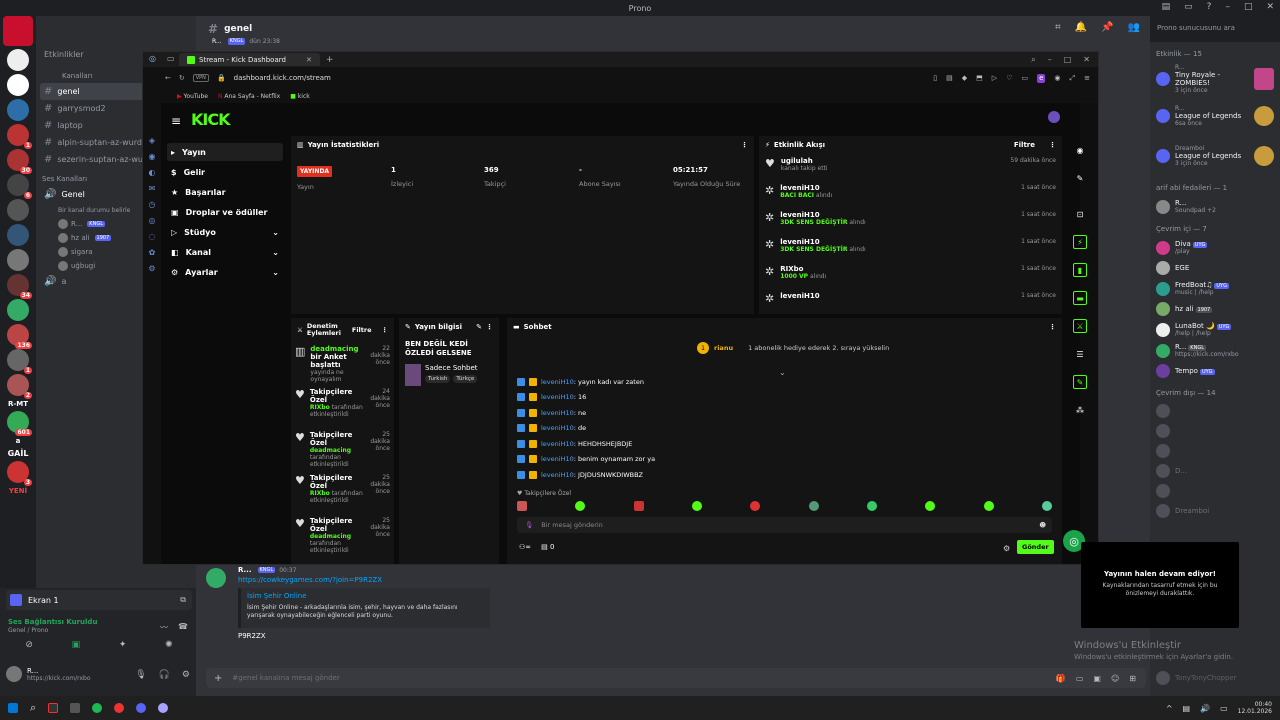 The width and height of the screenshot is (1280, 720). Describe the element at coordinates (1215, 156) in the screenshot. I see `member-activity: Dreamboi League of Legends 3 için önce` at that location.